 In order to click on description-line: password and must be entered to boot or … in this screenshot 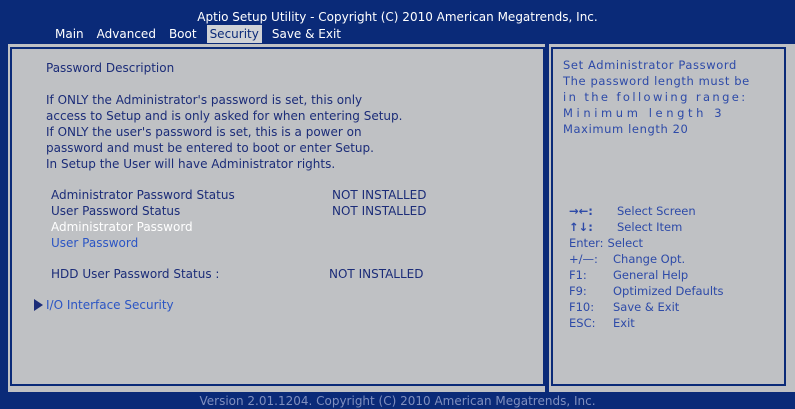, I will do `click(210, 148)`.